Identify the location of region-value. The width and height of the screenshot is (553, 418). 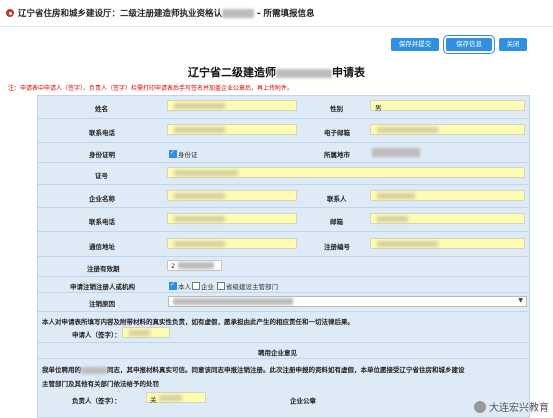
(396, 152).